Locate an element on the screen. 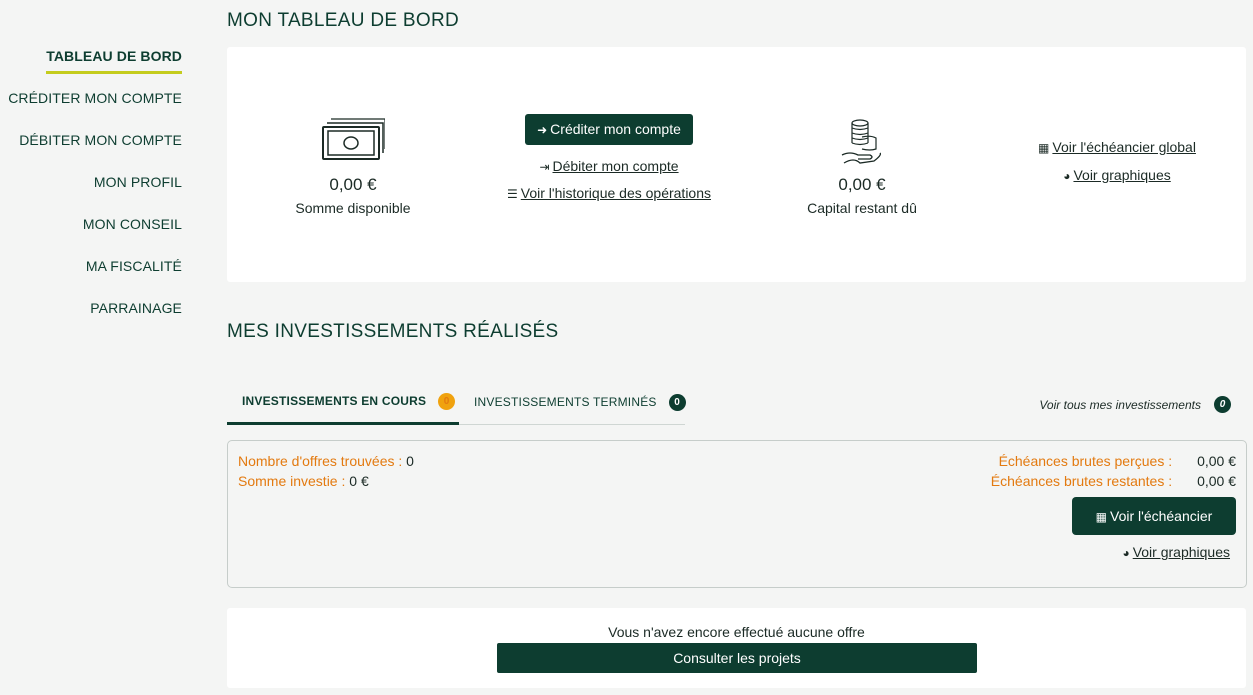  see-all-investments-link: Voir tous mes investissements 0 is located at coordinates (1135, 404).